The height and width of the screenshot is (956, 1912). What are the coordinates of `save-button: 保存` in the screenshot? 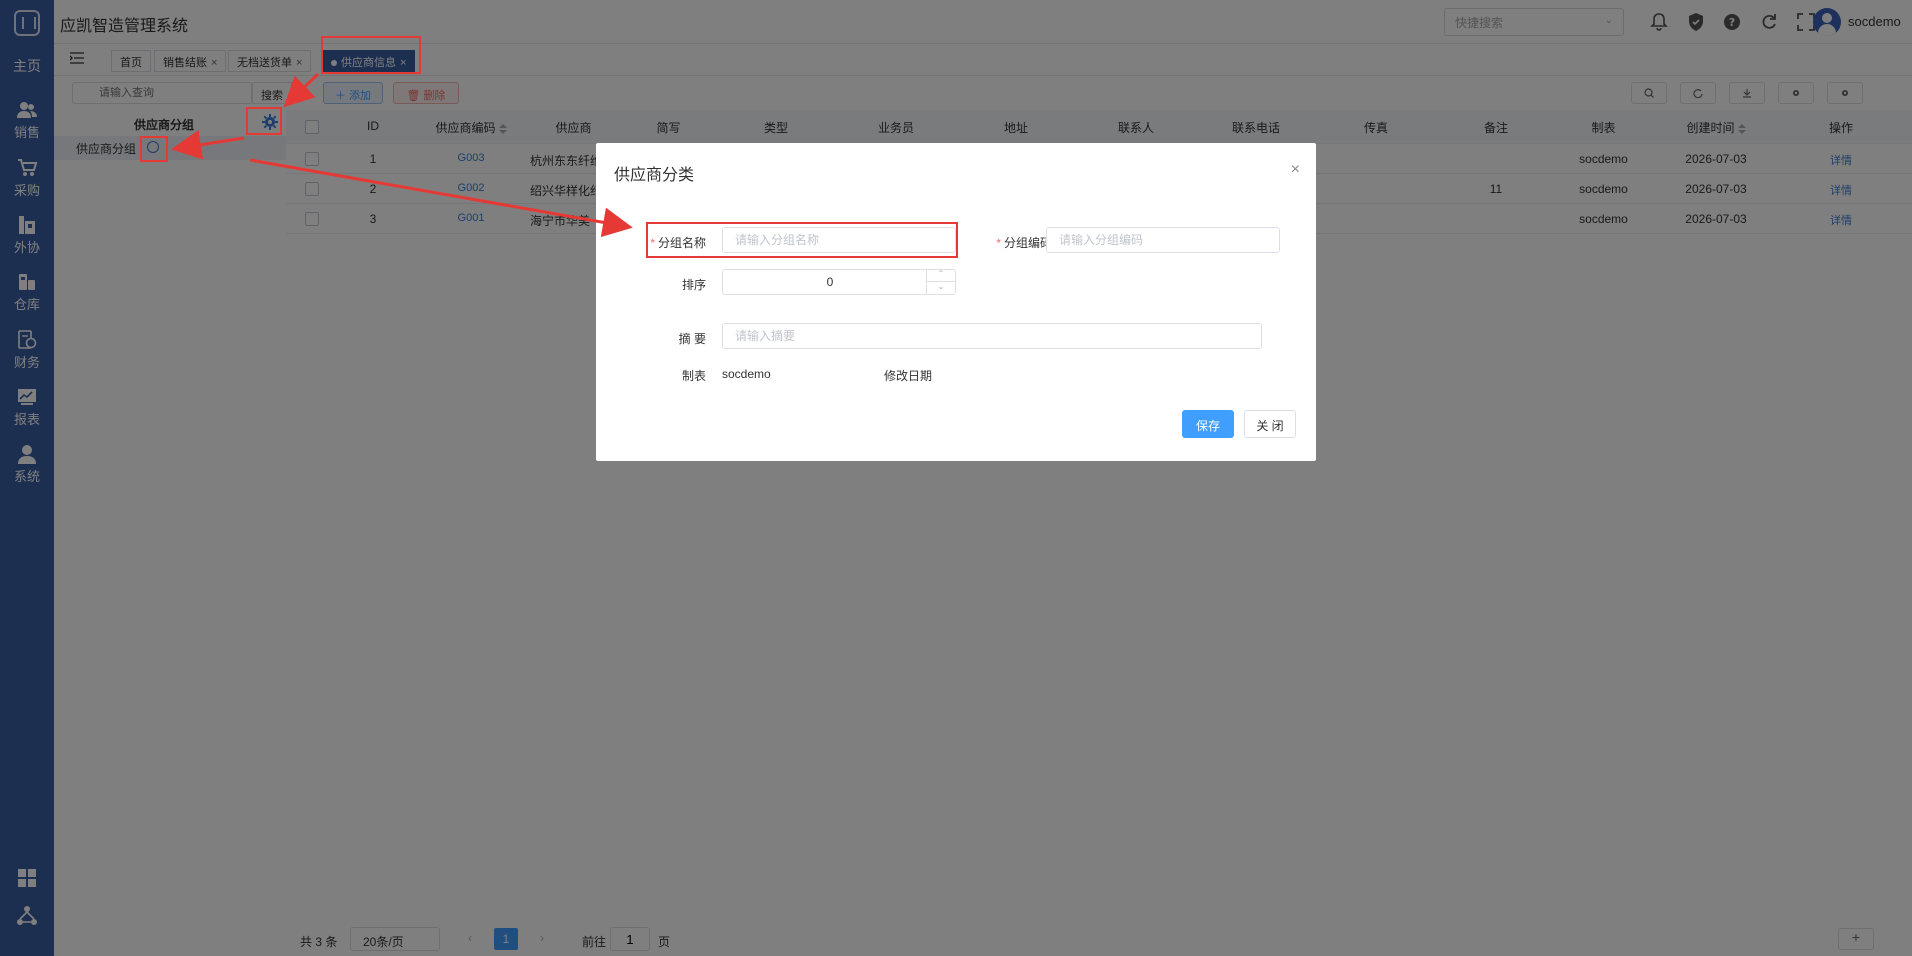 It's located at (1208, 424).